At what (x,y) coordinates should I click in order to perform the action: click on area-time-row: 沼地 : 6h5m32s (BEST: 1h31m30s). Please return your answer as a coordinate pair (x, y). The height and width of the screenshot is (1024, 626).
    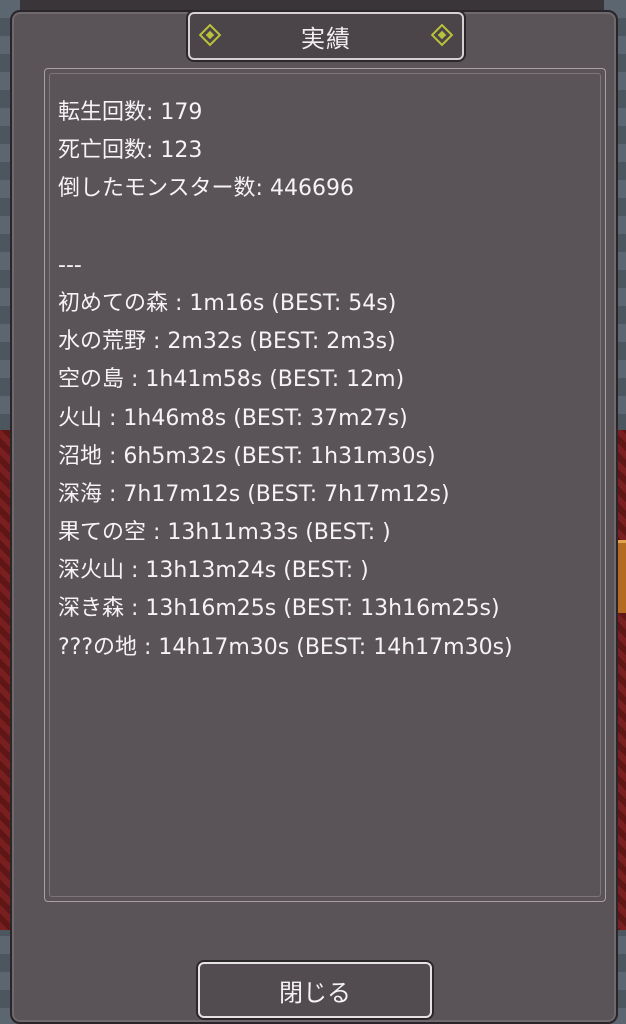
    Looking at the image, I should click on (247, 456).